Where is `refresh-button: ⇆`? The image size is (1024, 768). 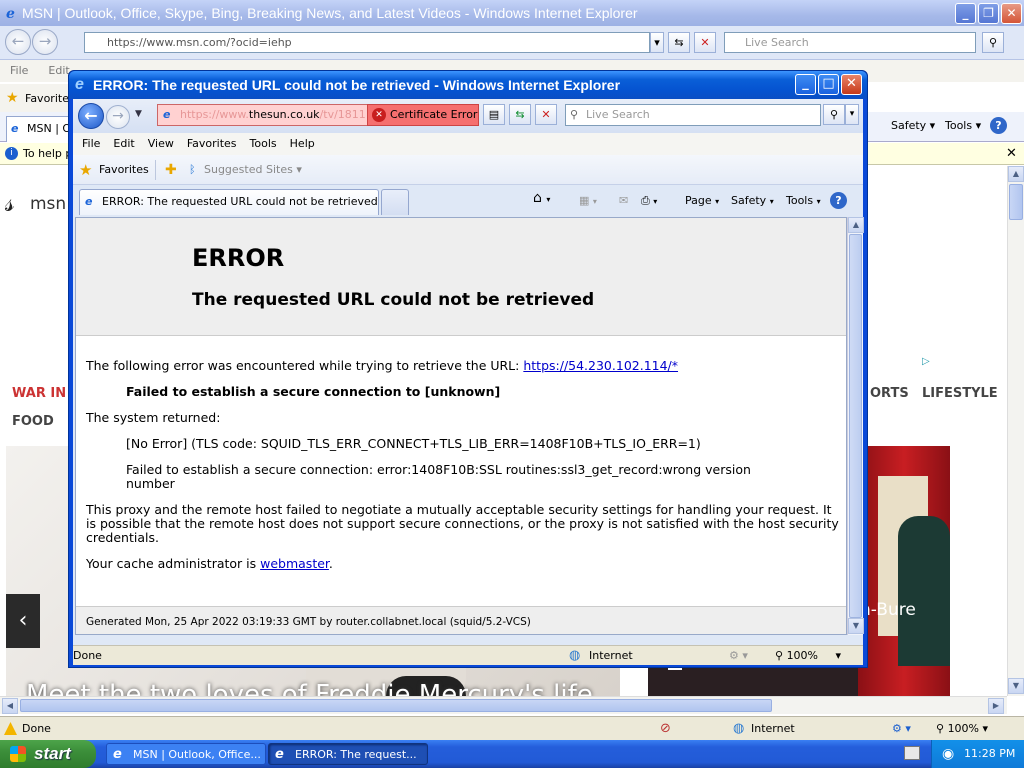
refresh-button: ⇆ is located at coordinates (520, 114).